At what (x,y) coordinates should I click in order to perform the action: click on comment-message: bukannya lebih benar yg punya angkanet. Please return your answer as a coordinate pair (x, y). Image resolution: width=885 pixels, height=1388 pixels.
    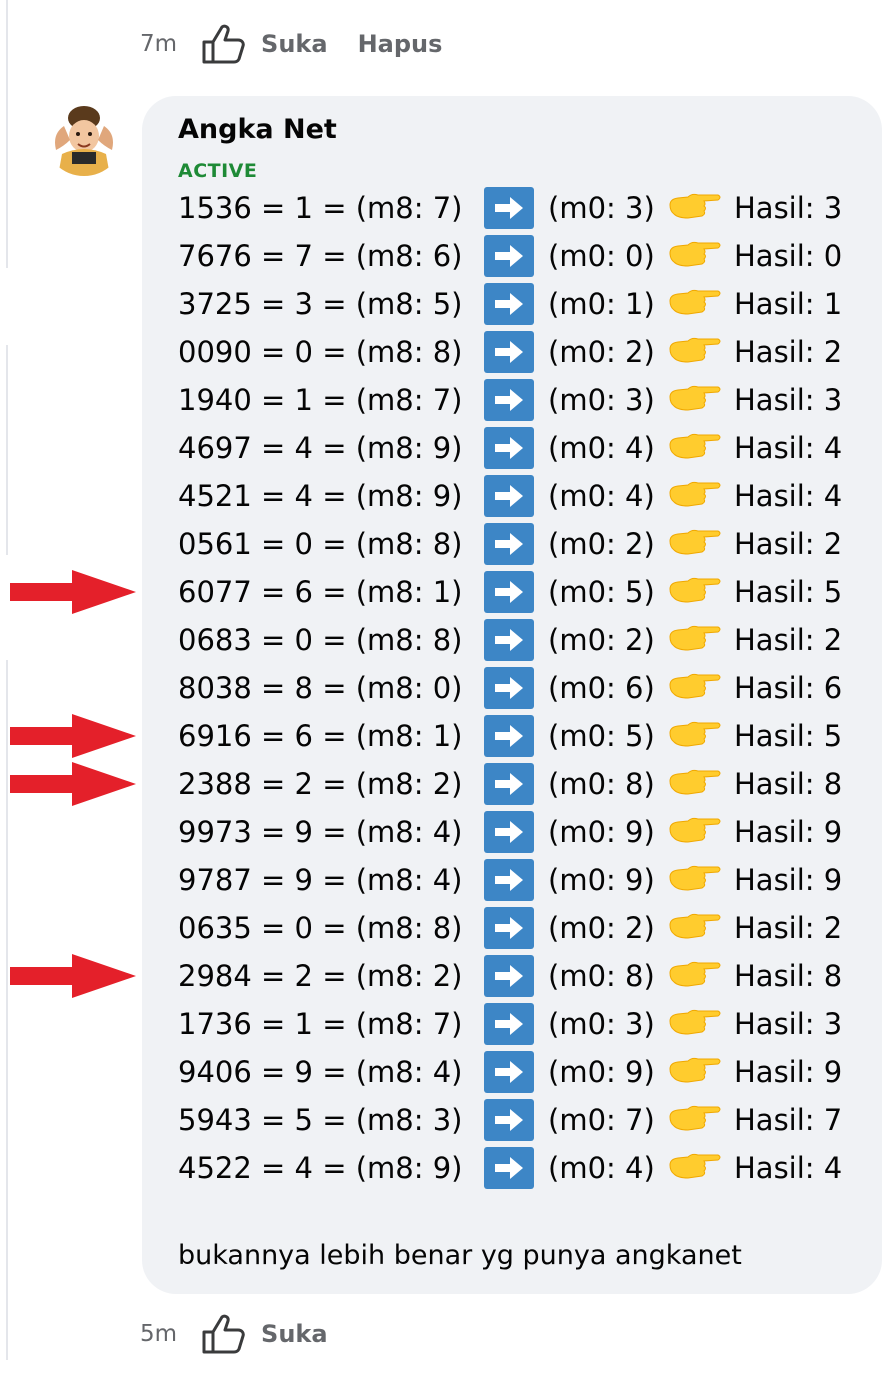
    Looking at the image, I should click on (460, 1255).